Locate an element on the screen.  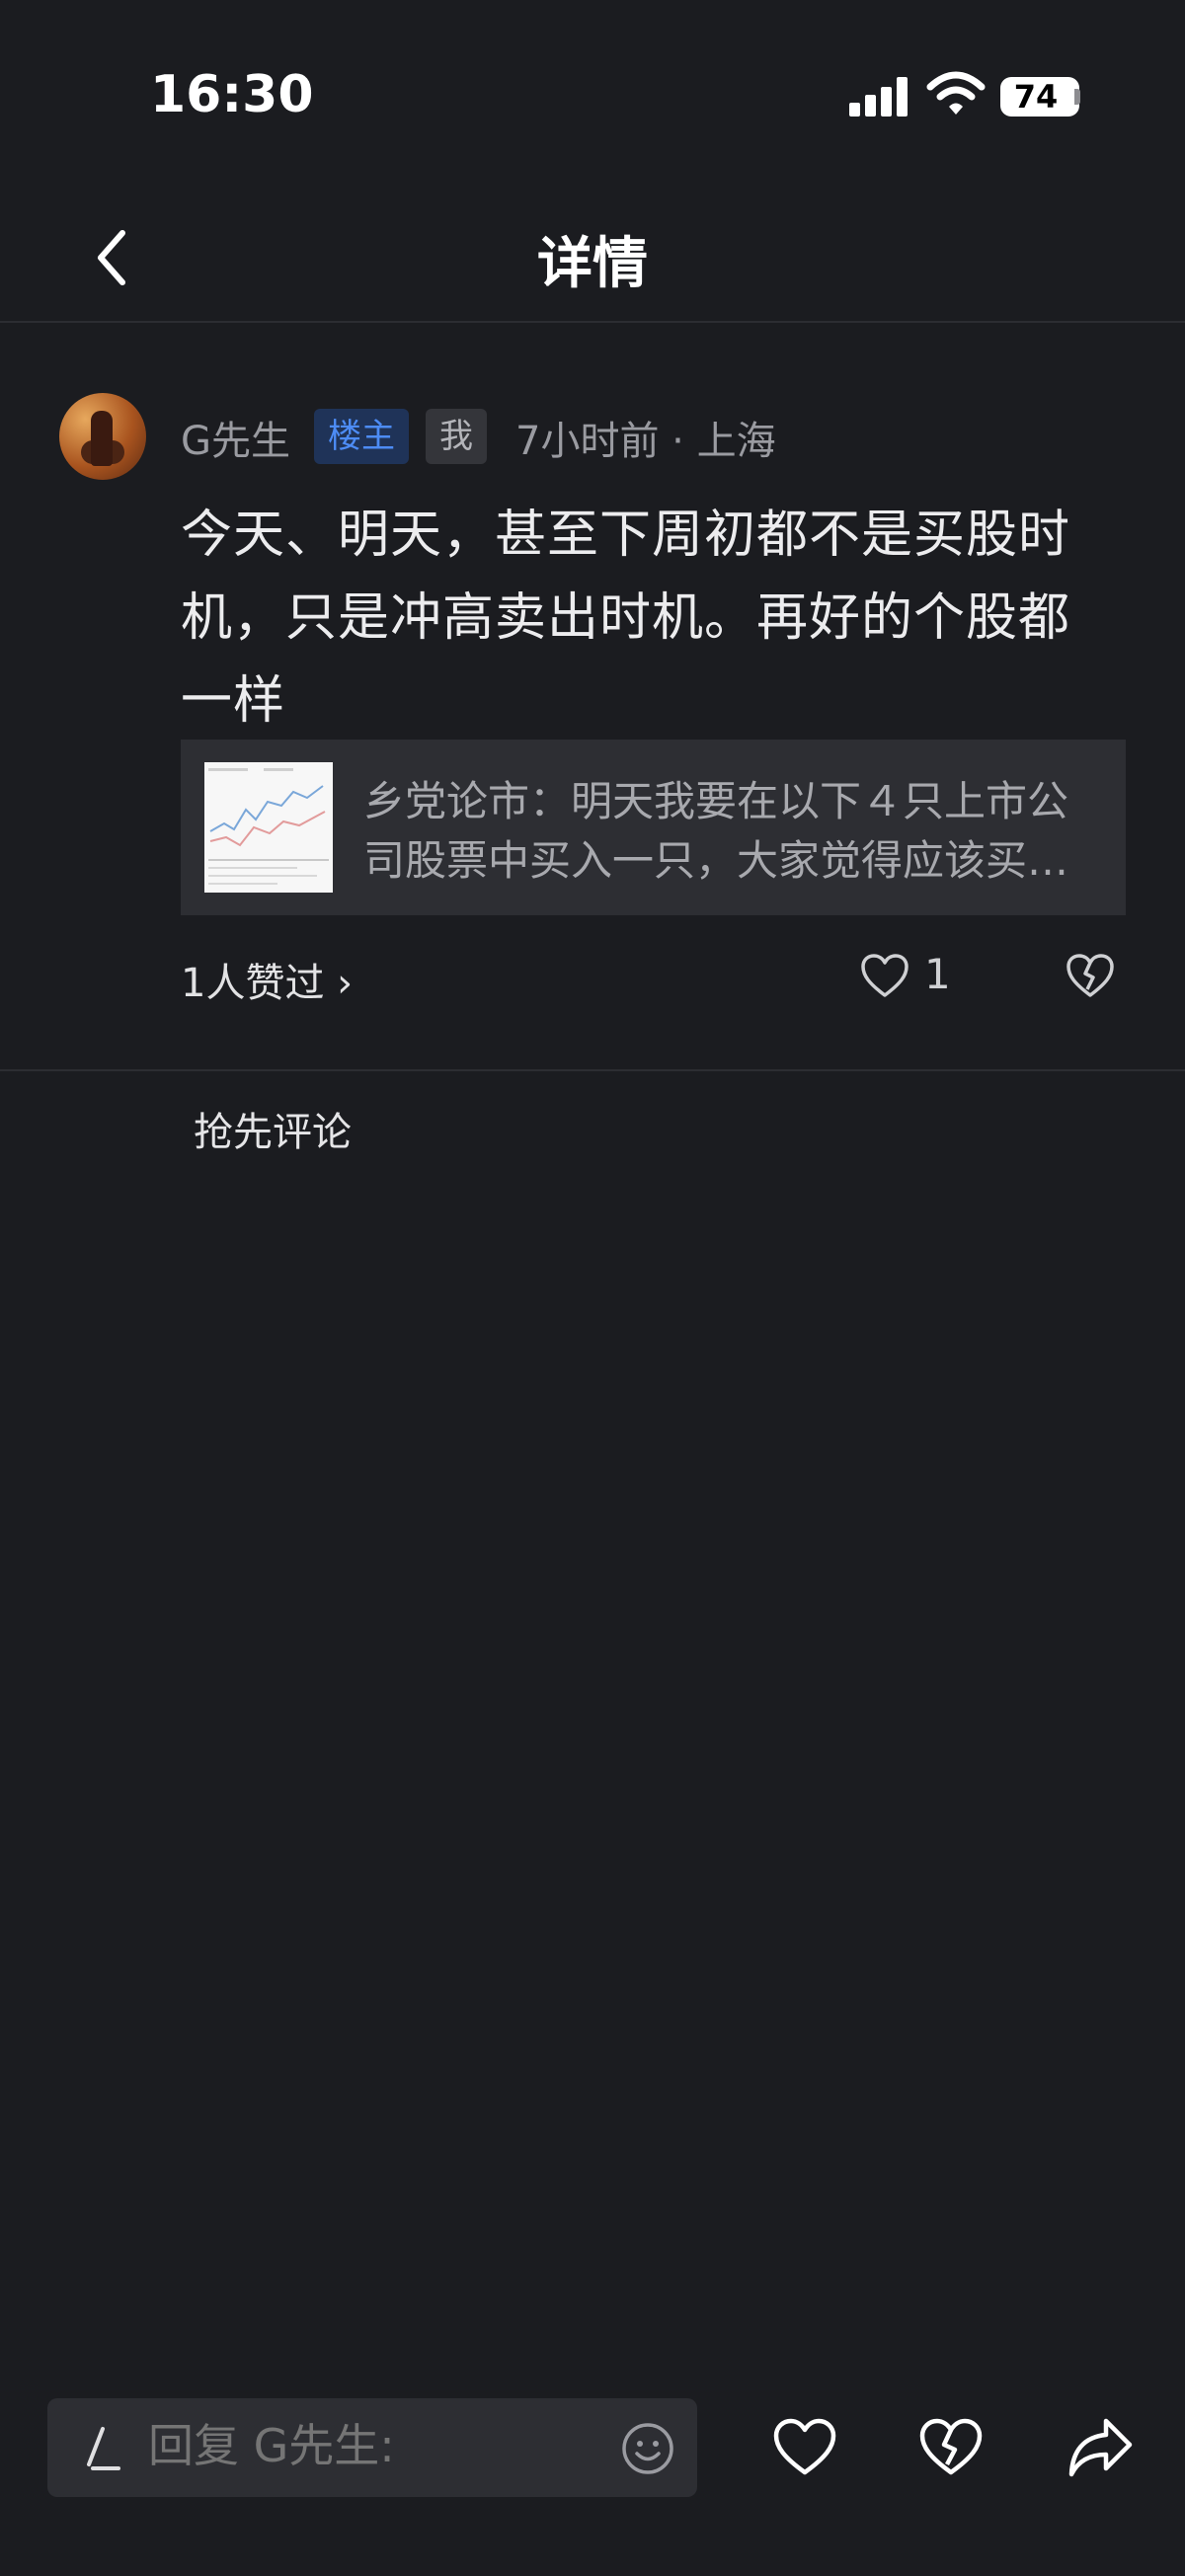
share-icon is located at coordinates (1101, 2447).